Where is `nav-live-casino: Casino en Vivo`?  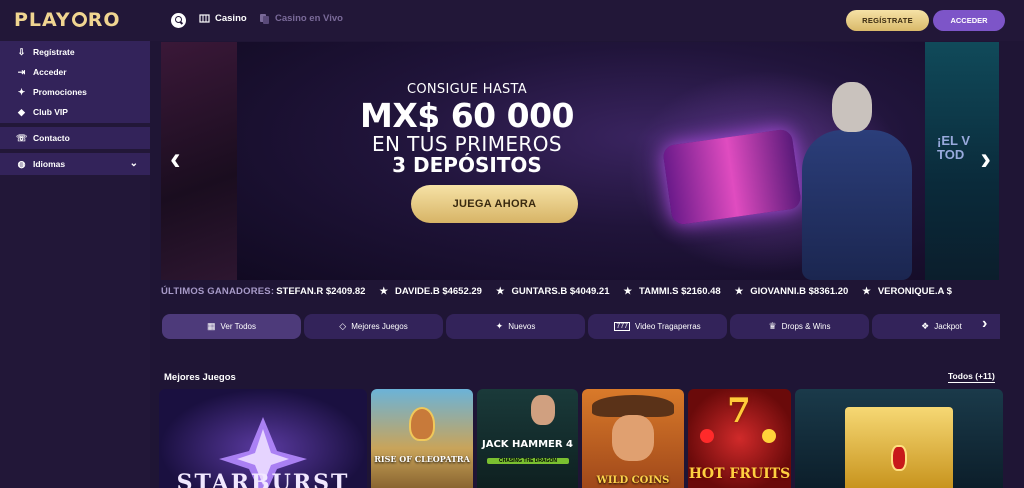
nav-live-casino: Casino en Vivo is located at coordinates (301, 18).